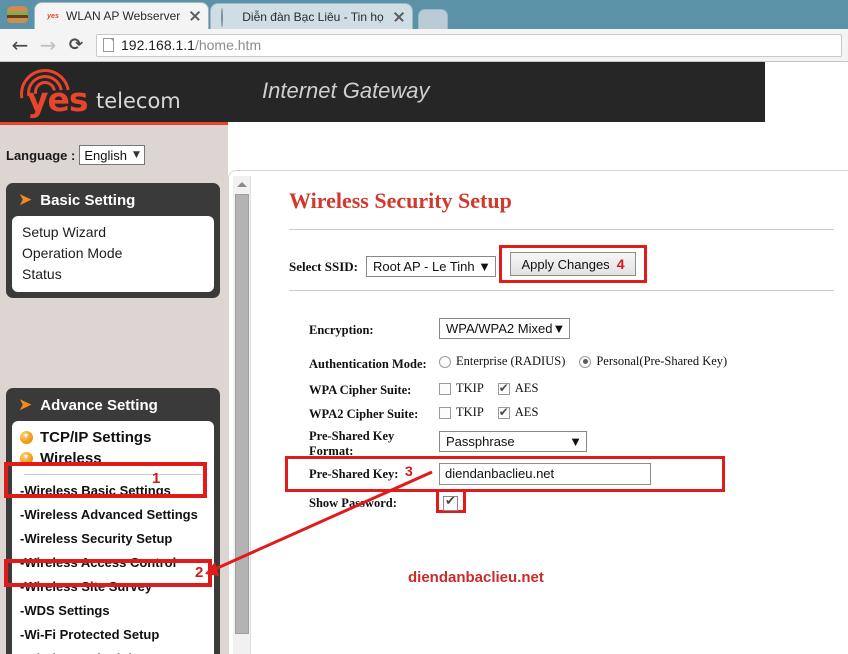 The height and width of the screenshot is (654, 848). What do you see at coordinates (191, 45) in the screenshot?
I see `url-text: 192.168.1.1/home.htm` at bounding box center [191, 45].